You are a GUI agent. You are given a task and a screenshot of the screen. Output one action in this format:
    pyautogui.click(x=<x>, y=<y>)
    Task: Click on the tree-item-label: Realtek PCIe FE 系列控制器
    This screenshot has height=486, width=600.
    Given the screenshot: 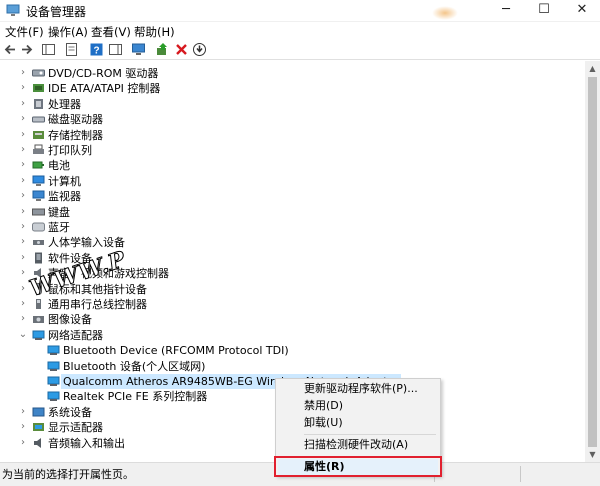 What is the action you would take?
    pyautogui.click(x=135, y=397)
    